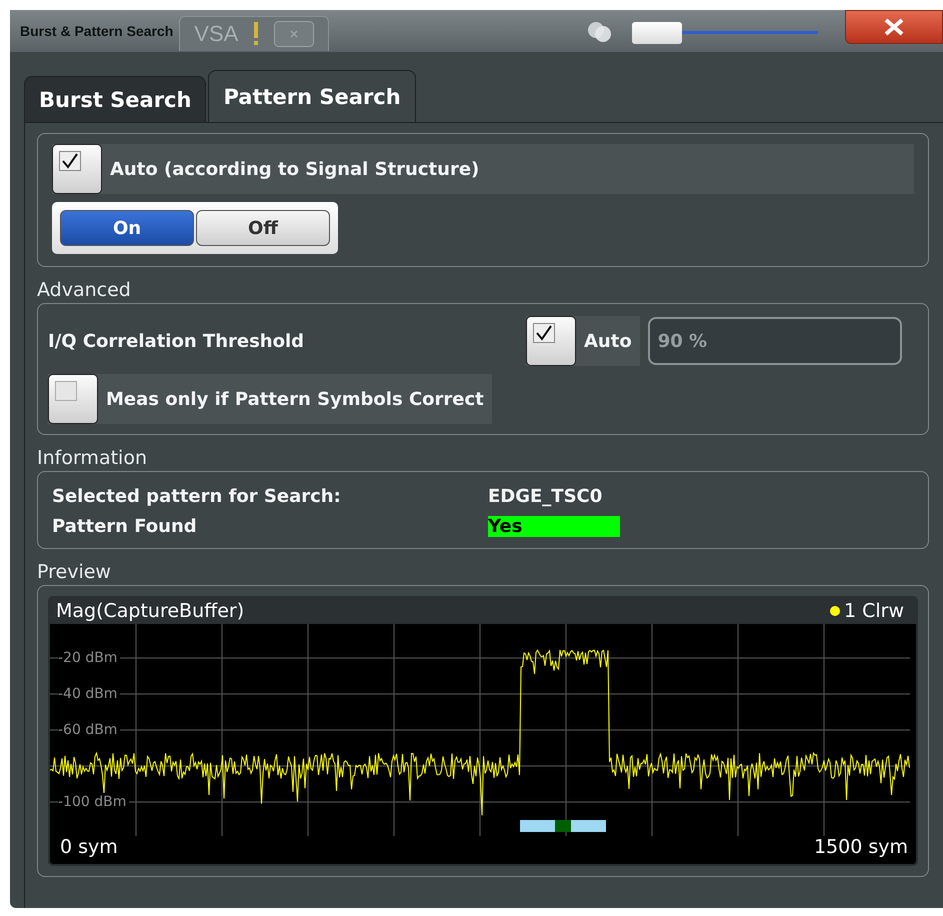 The image size is (943, 916). Describe the element at coordinates (115, 99) in the screenshot. I see `tab: Burst Search` at that location.